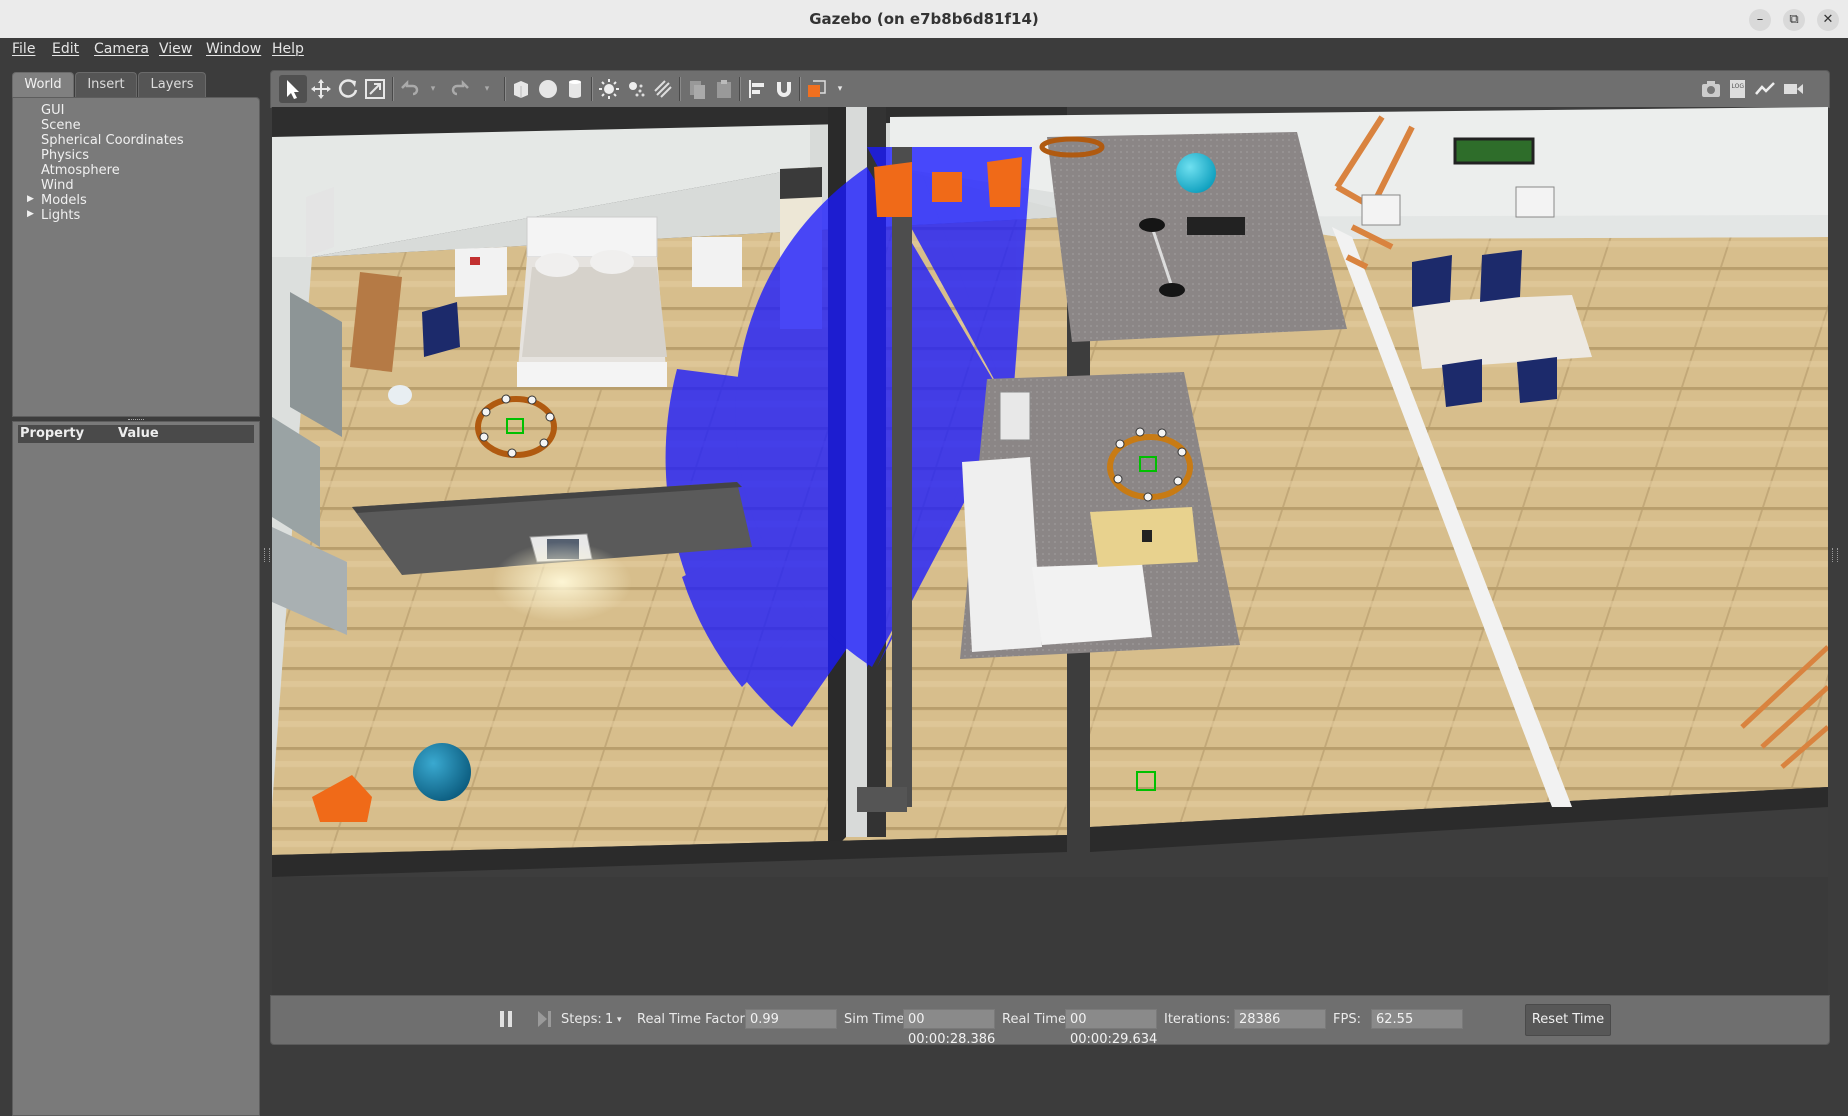 The height and width of the screenshot is (1116, 1848). What do you see at coordinates (784, 89) in the screenshot?
I see `snap-icon` at bounding box center [784, 89].